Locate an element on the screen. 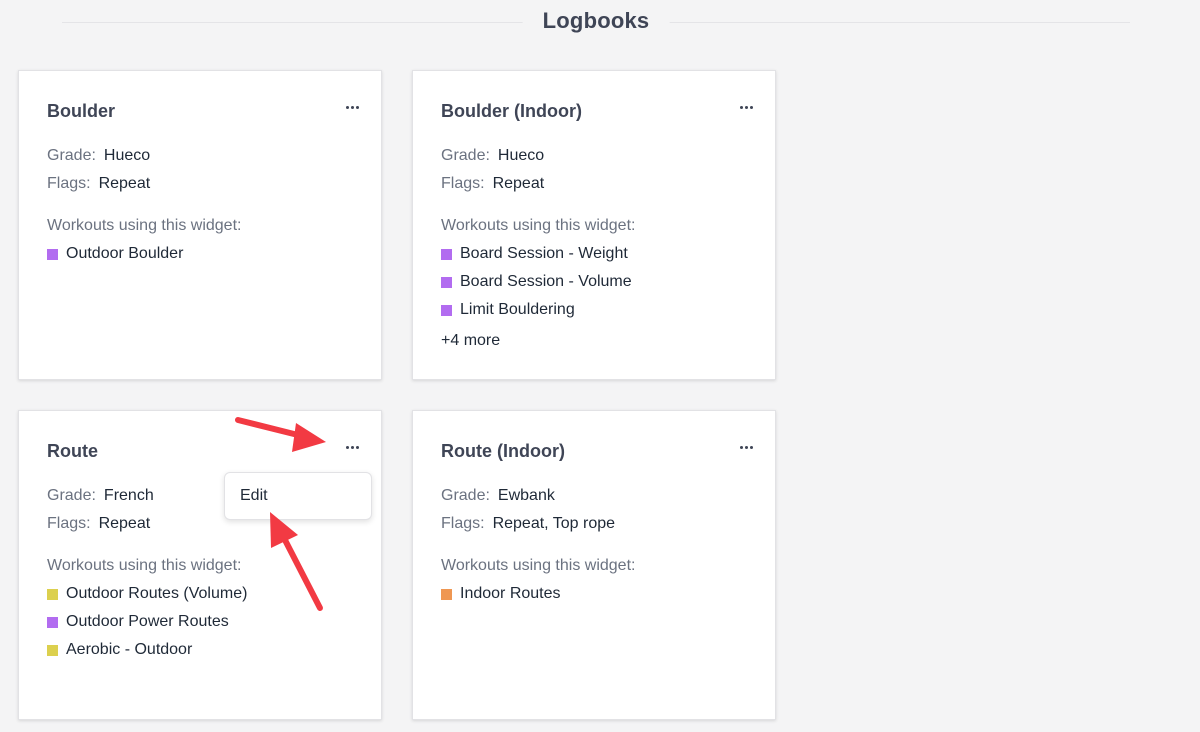  workout-item: Board Session - Weight is located at coordinates (534, 254).